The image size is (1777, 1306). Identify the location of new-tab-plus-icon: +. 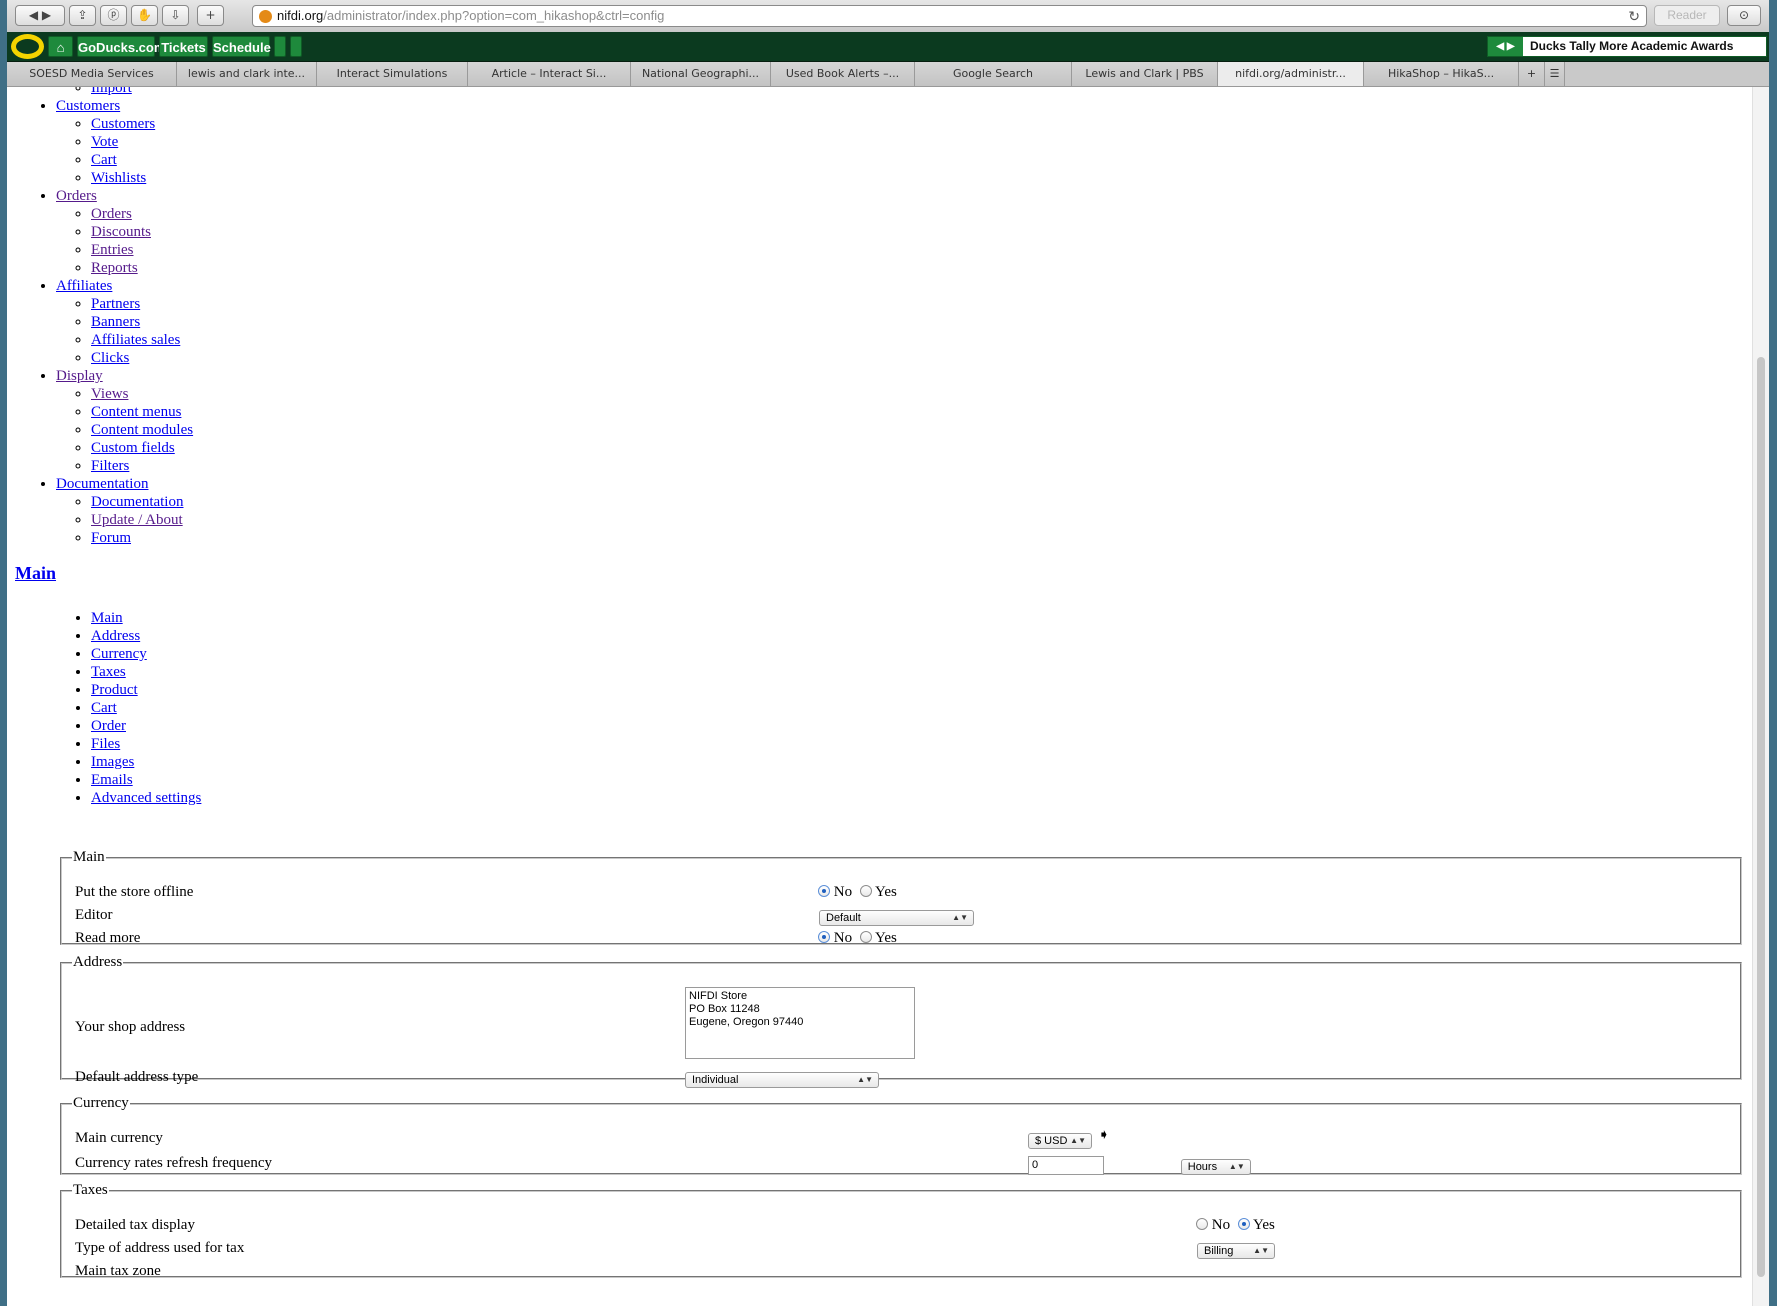
(210, 15).